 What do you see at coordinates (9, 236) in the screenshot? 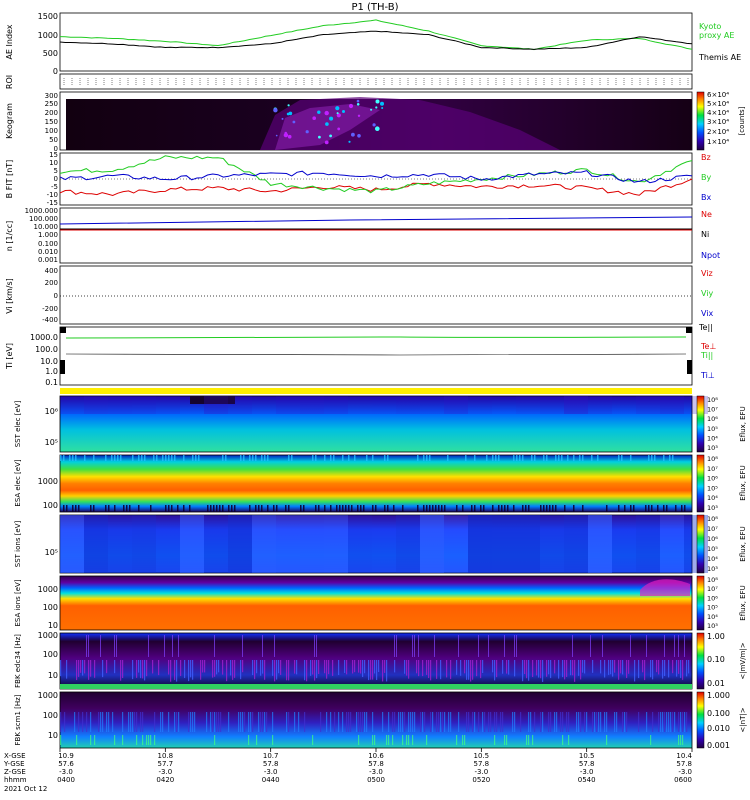
I see `n-ylabel: n [1/cc]` at bounding box center [9, 236].